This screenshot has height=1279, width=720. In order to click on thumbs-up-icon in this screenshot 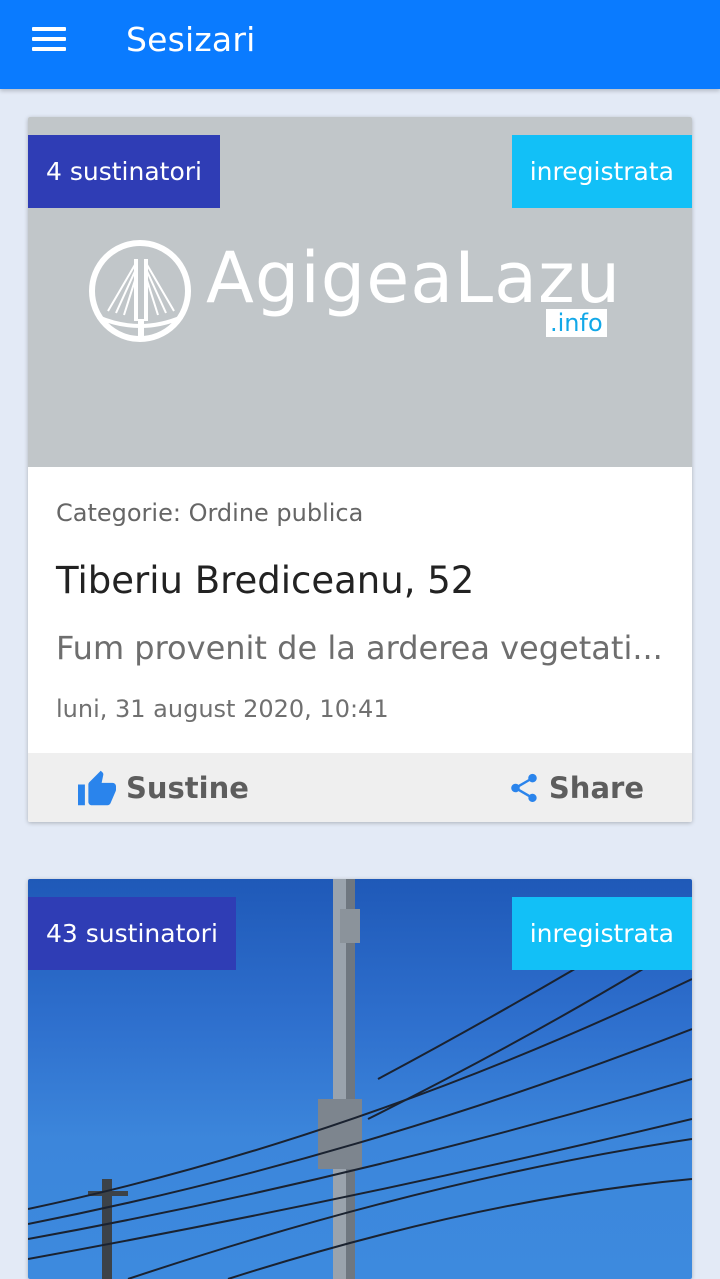, I will do `click(97, 787)`.